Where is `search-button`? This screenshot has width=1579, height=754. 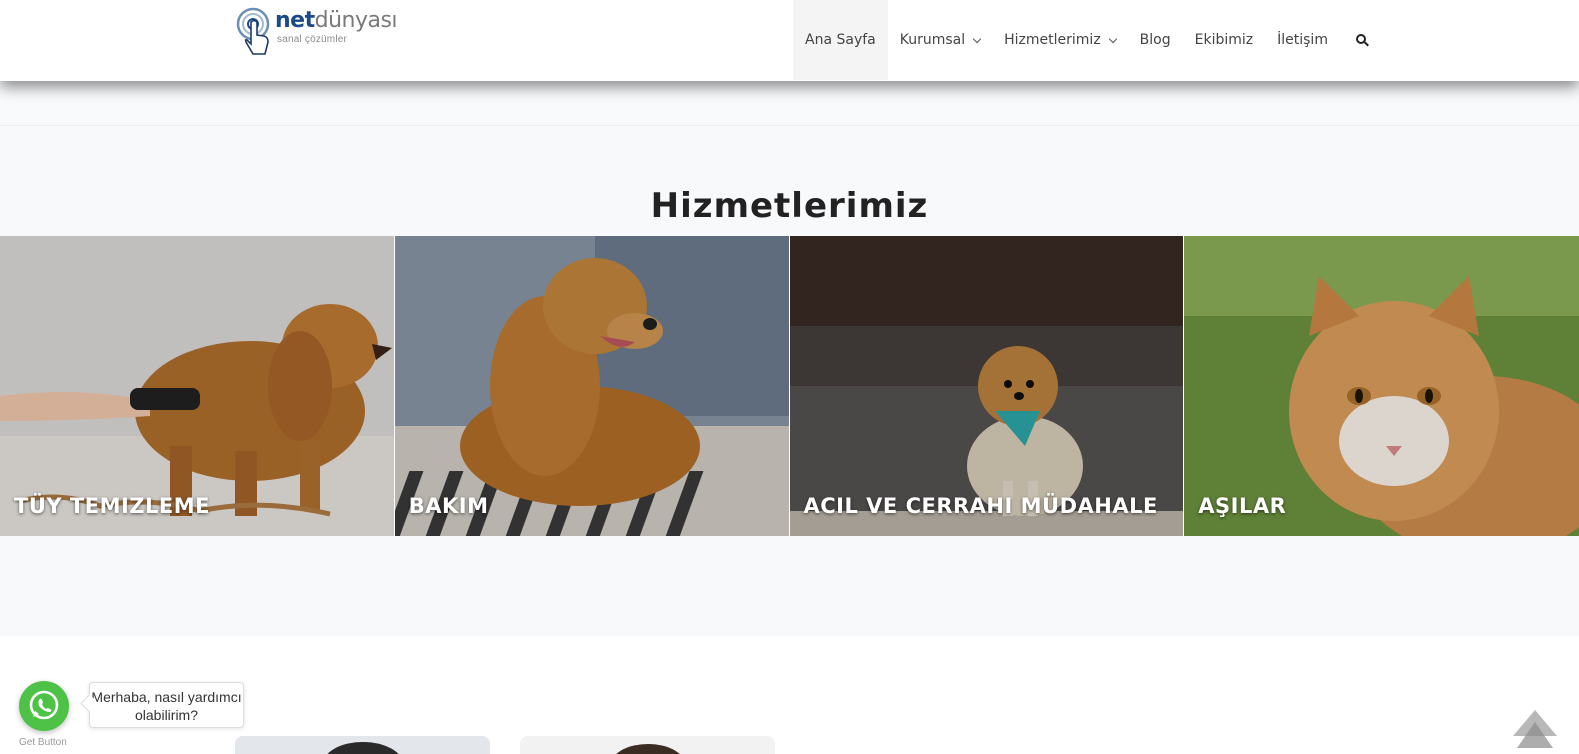
search-button is located at coordinates (1360, 40).